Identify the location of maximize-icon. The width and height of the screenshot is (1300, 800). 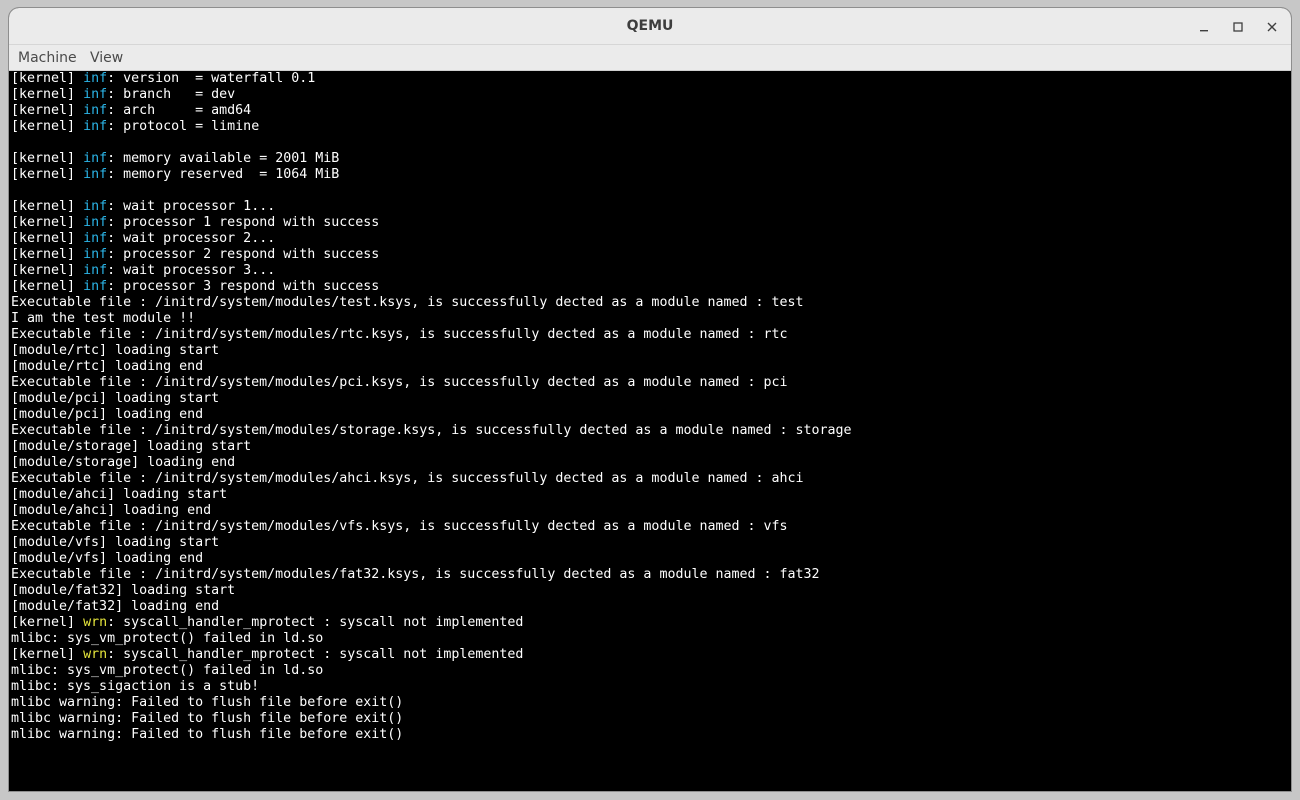
(1238, 27).